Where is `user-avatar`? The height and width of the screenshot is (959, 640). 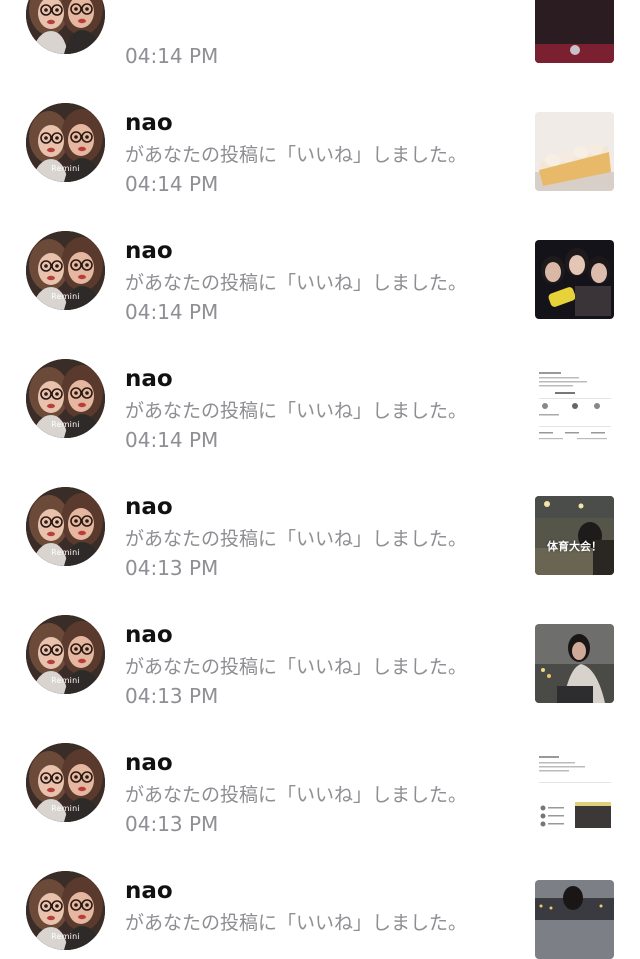
user-avatar is located at coordinates (65, 27).